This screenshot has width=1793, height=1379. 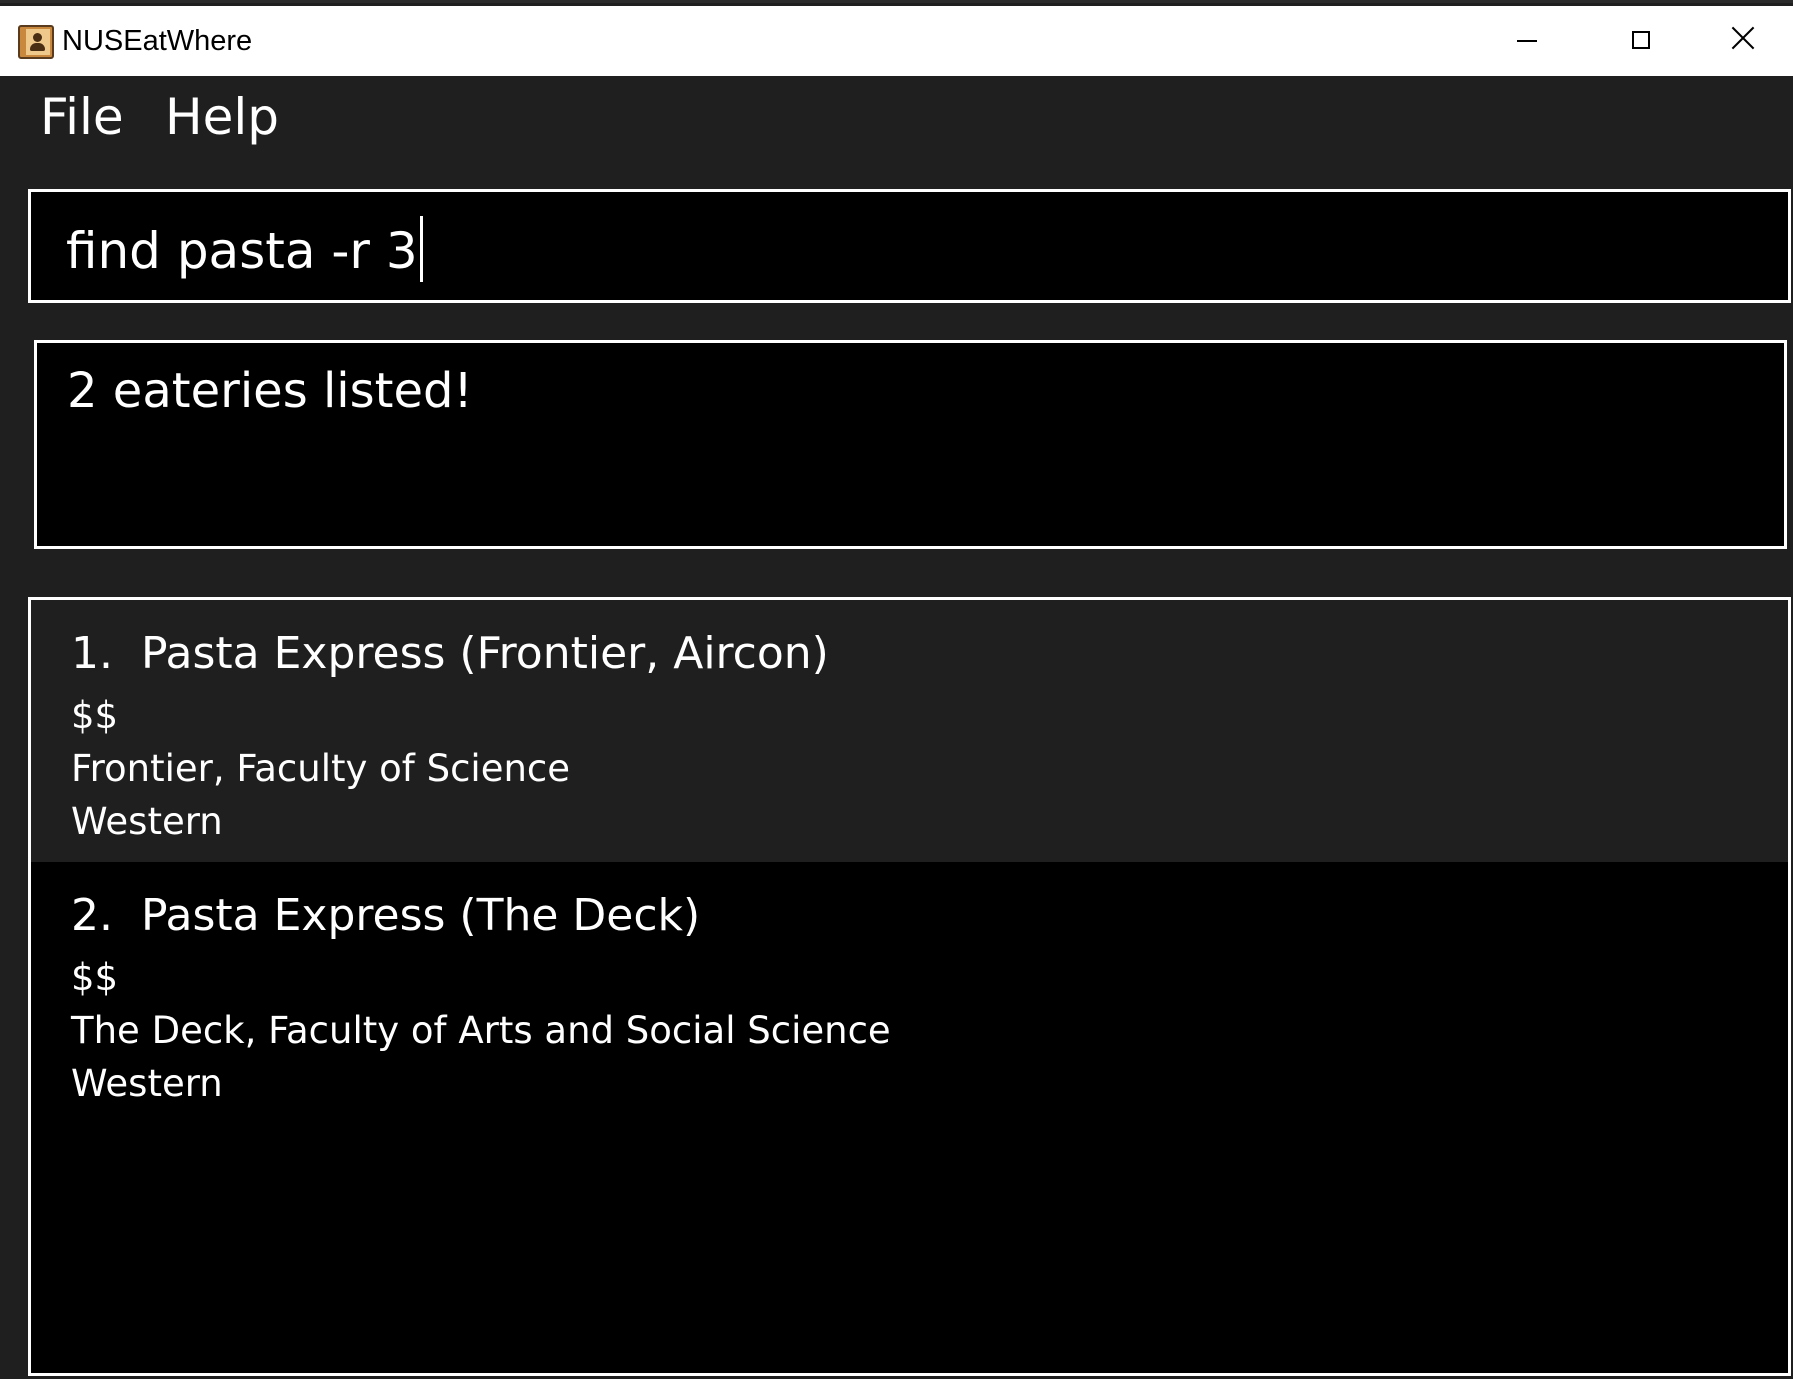 I want to click on text-caret, so click(x=421, y=249).